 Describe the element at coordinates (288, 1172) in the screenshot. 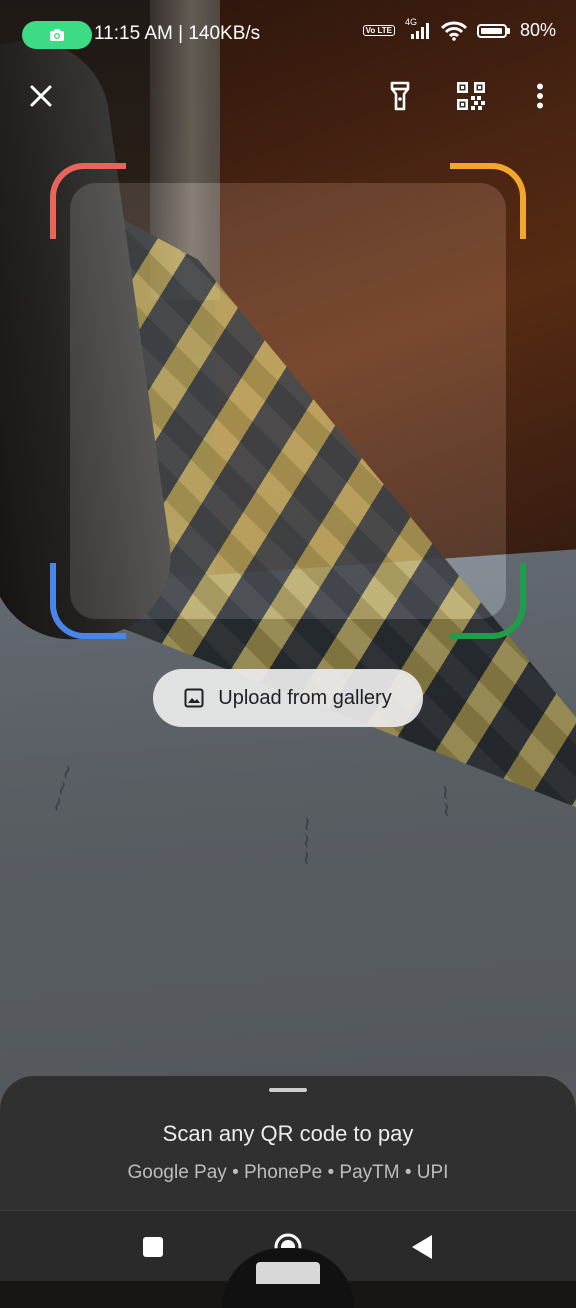

I see `sheet-subtitle: Google Pay • PhonePe • PayTM • UPI` at that location.